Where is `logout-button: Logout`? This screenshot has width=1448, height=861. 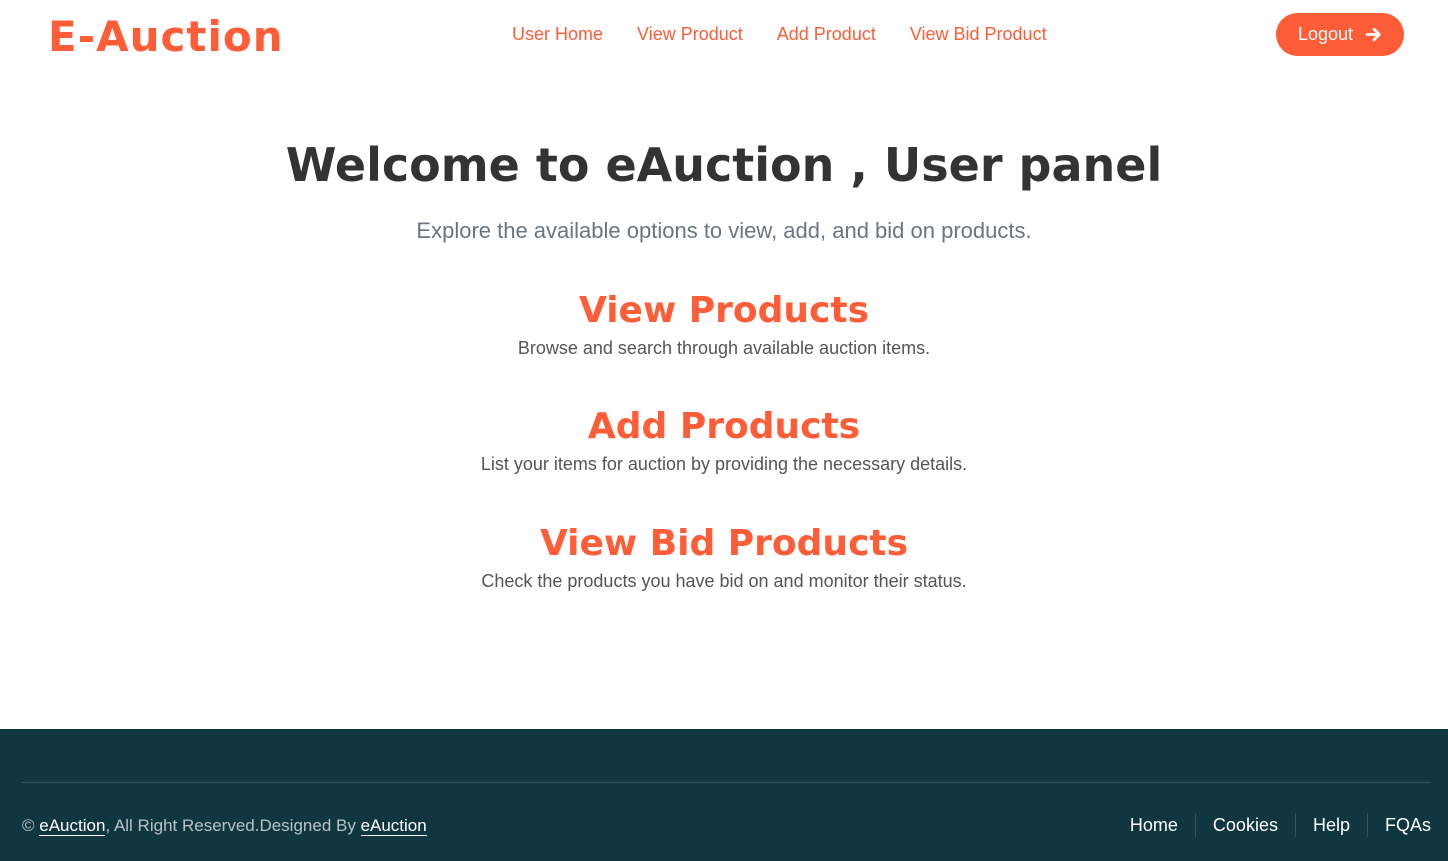
logout-button: Logout is located at coordinates (1340, 34).